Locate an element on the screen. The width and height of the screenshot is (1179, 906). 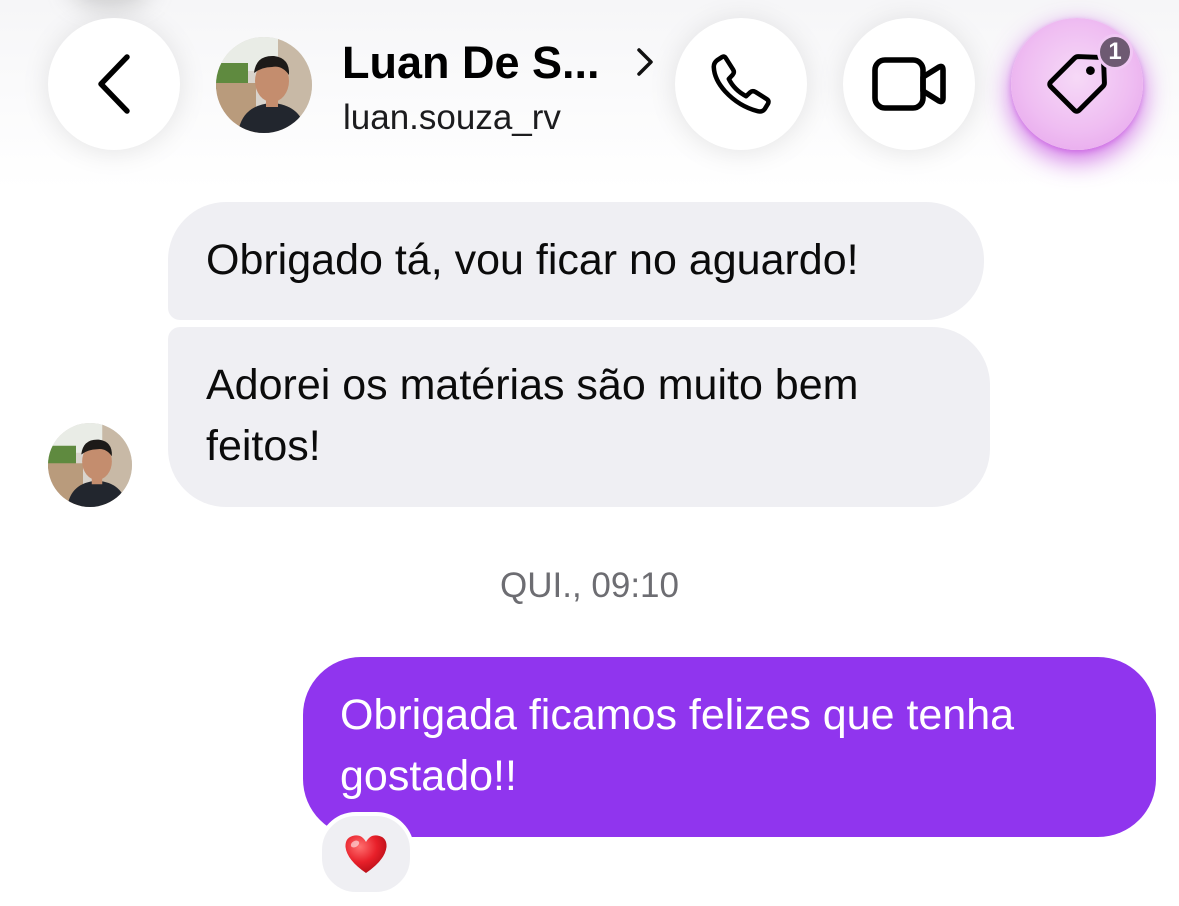
back-button is located at coordinates (114, 84).